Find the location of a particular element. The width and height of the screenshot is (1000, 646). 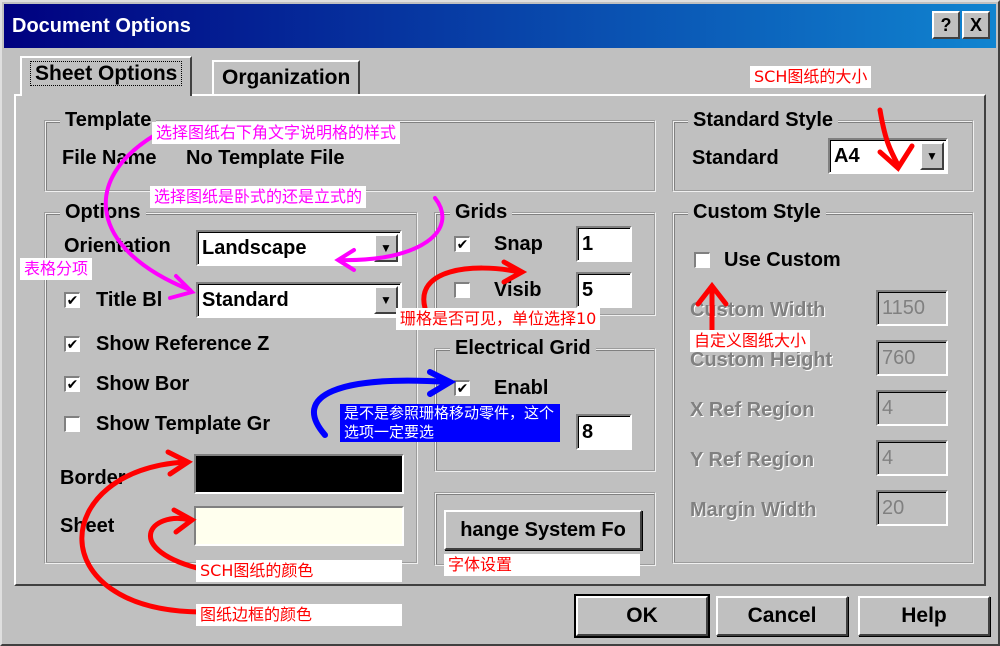

standard-style-group-label: Standard Style is located at coordinates (763, 120).